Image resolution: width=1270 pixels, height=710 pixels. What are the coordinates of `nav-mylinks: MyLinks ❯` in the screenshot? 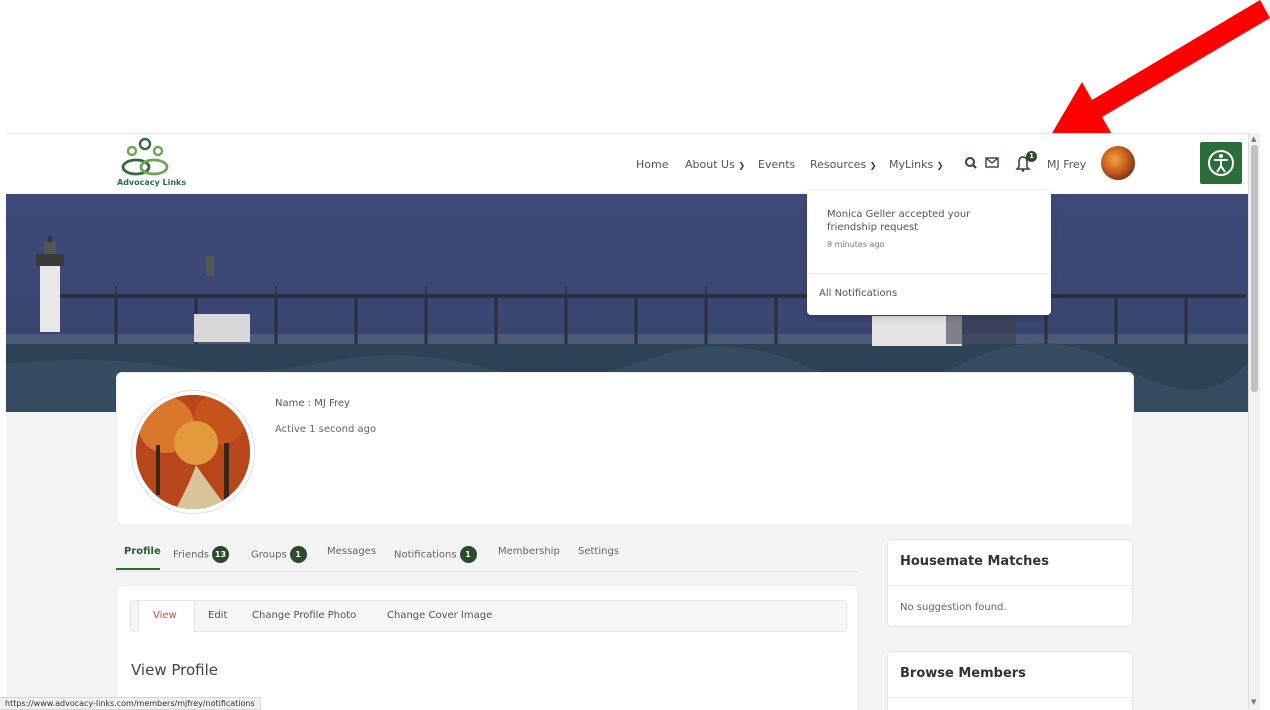 It's located at (916, 164).